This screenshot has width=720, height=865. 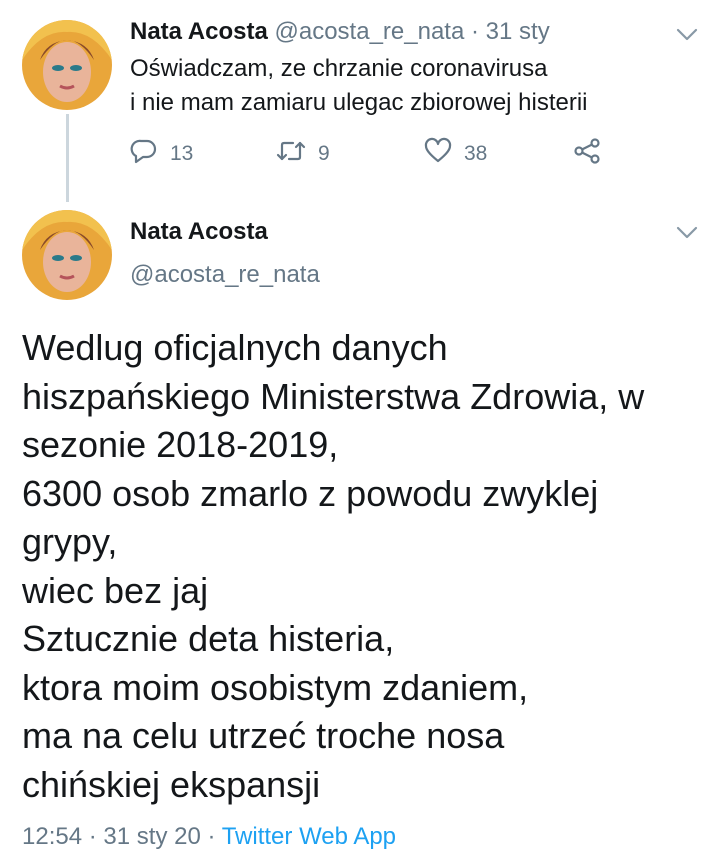 I want to click on reply-button: 13, so click(x=161, y=154).